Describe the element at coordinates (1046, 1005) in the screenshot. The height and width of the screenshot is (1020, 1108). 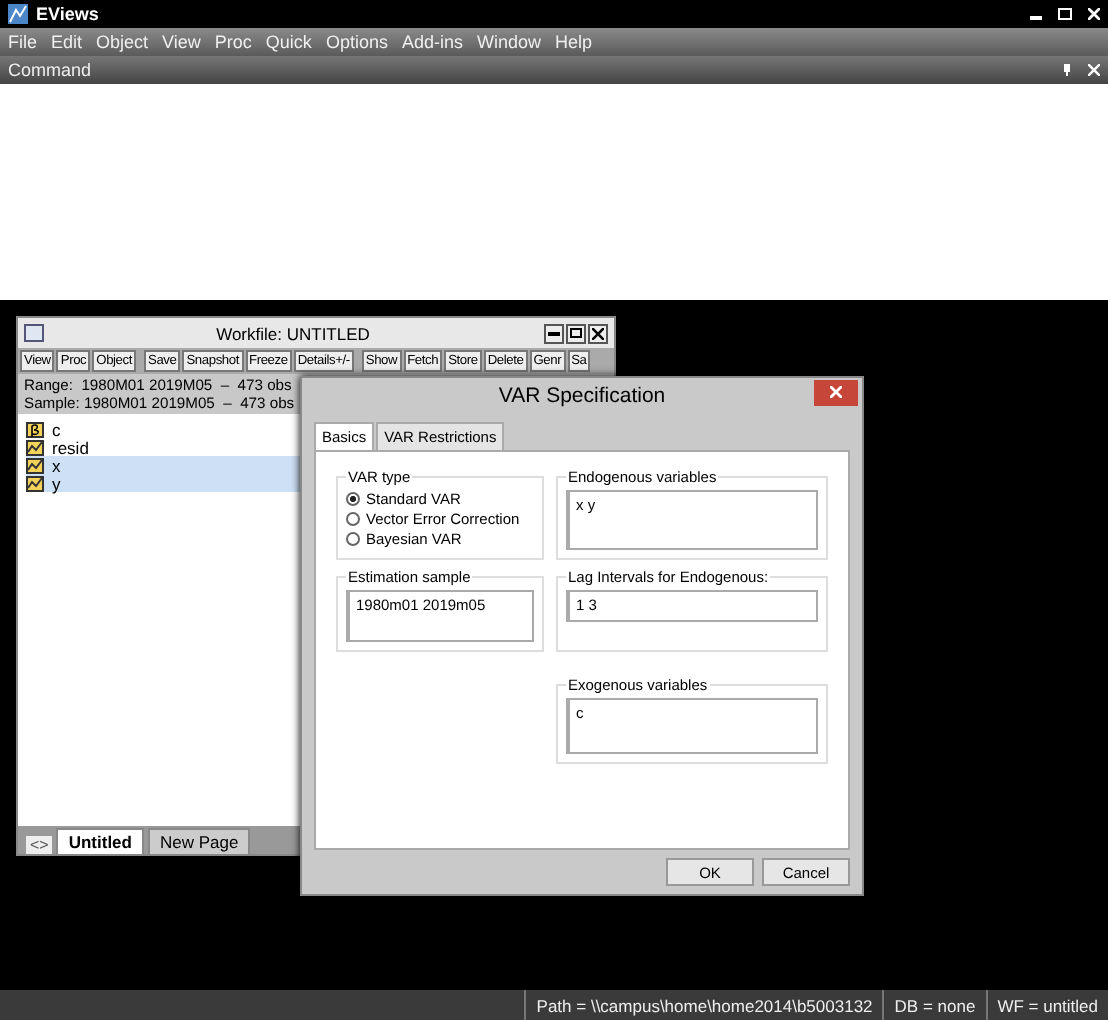
I see `status-text: WF = untitled` at that location.